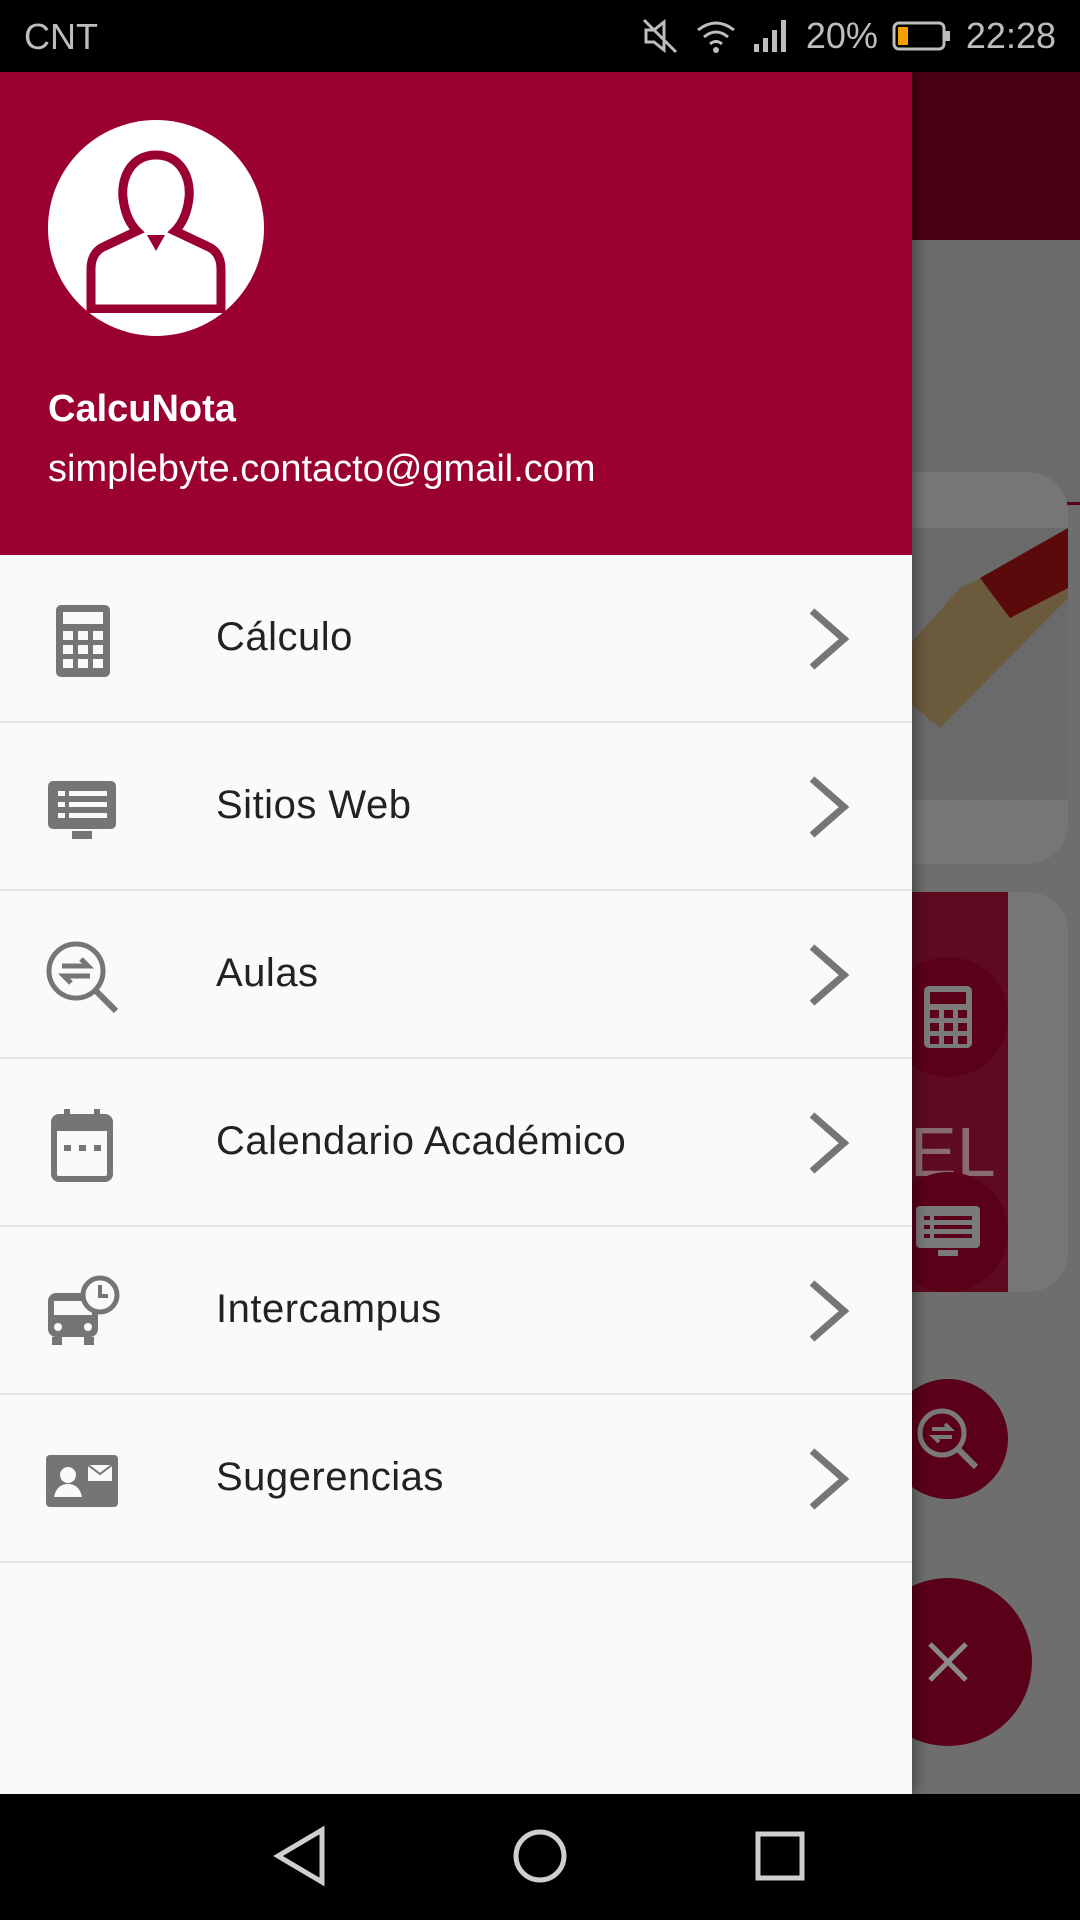 This screenshot has height=1920, width=1080. I want to click on user-email: simplebyte.contacto@gmail.com, so click(322, 469).